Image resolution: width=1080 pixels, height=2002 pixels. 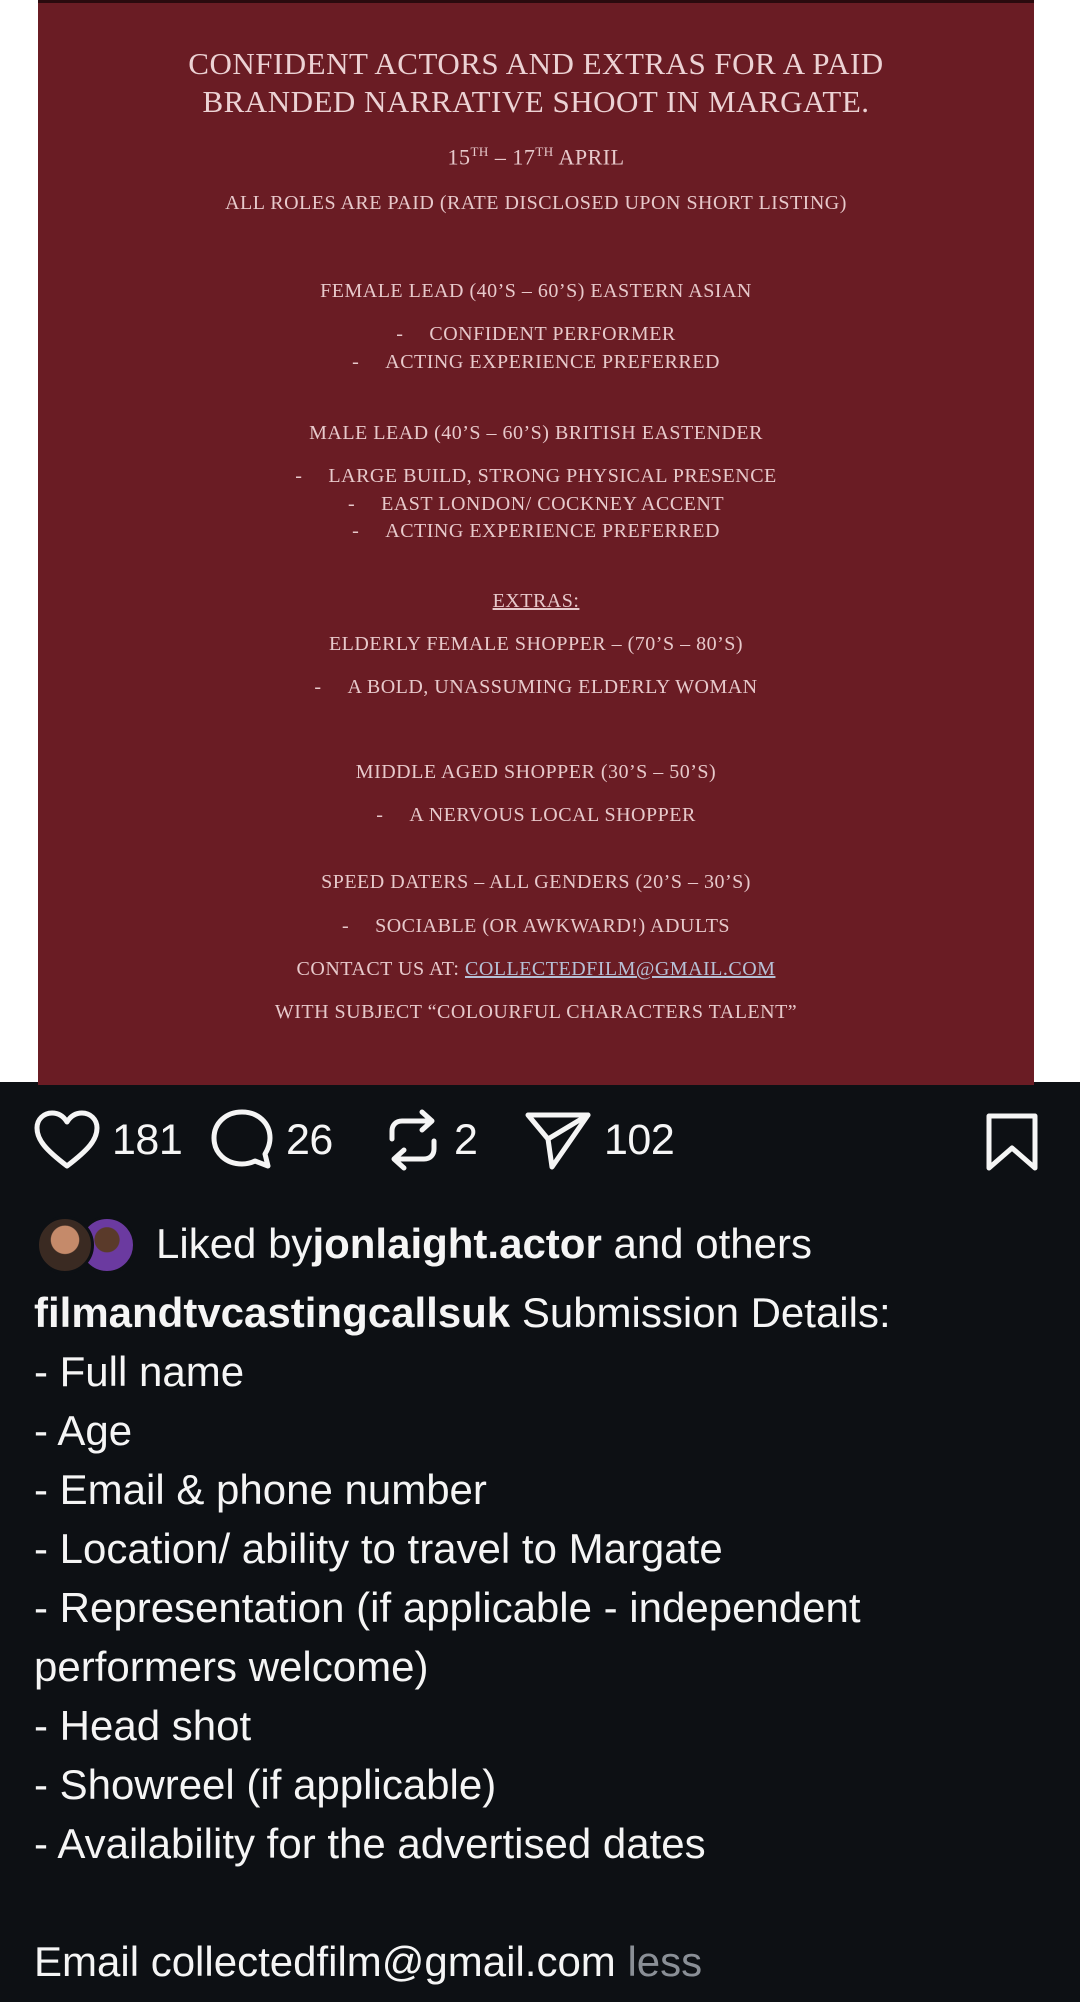 I want to click on caption-line: performers welcome), so click(x=231, y=1666).